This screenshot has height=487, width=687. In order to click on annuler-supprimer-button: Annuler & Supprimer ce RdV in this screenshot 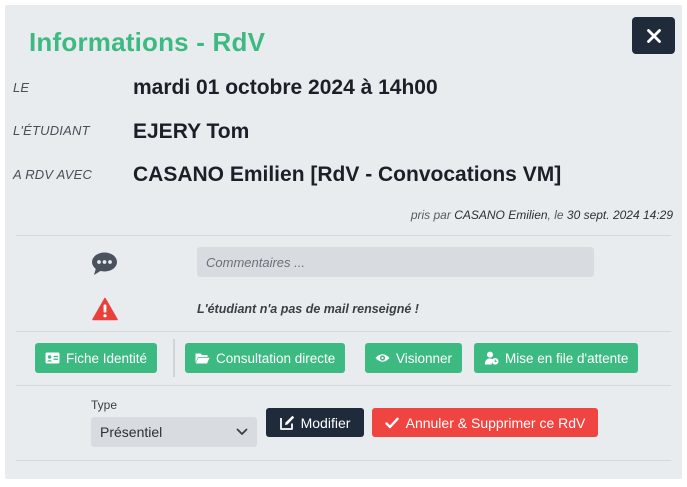, I will do `click(485, 422)`.